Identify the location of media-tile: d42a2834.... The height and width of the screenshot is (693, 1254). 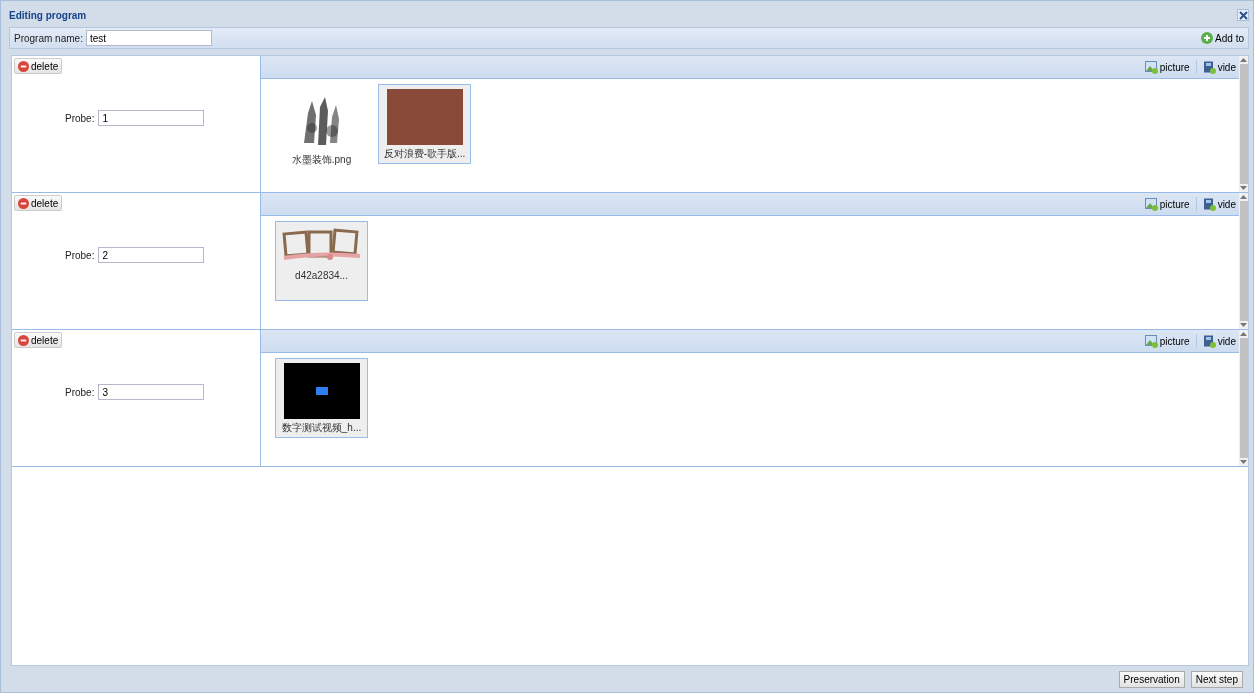
(321, 261).